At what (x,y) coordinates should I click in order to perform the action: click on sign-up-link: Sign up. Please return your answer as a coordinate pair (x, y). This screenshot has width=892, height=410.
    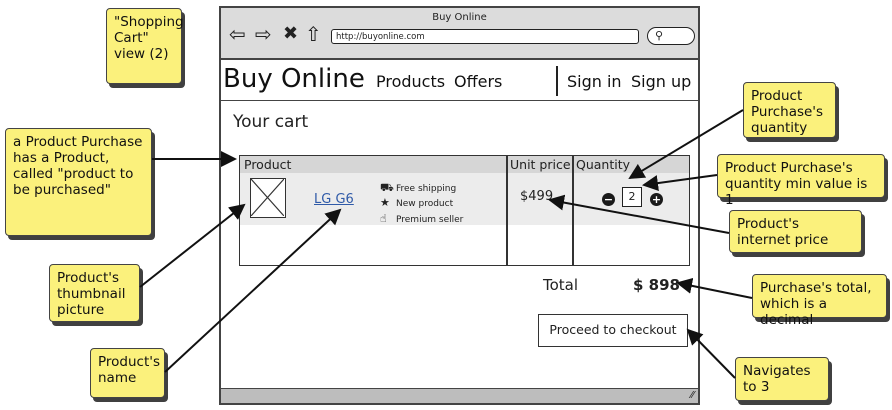
    Looking at the image, I should click on (661, 81).